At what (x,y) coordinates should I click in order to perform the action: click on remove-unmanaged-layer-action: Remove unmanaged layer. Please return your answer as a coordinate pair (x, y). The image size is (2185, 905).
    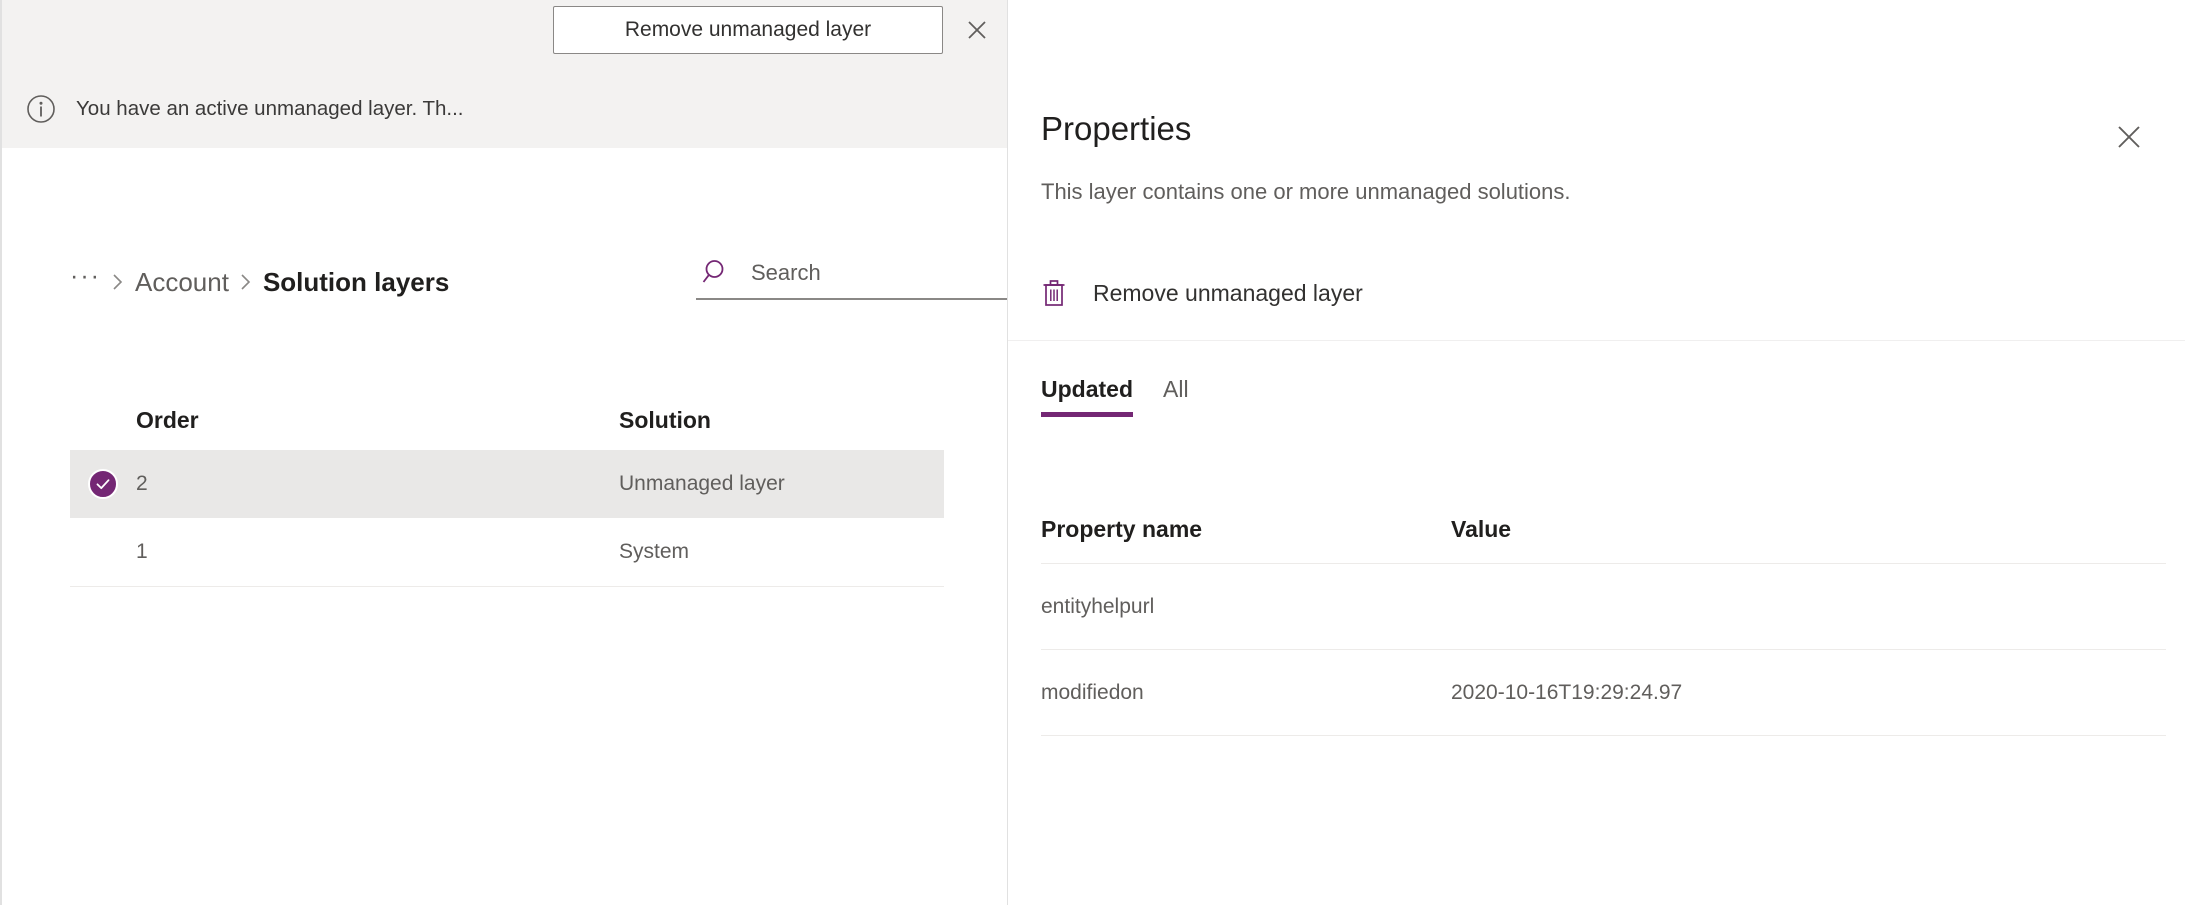
    Looking at the image, I should click on (1201, 293).